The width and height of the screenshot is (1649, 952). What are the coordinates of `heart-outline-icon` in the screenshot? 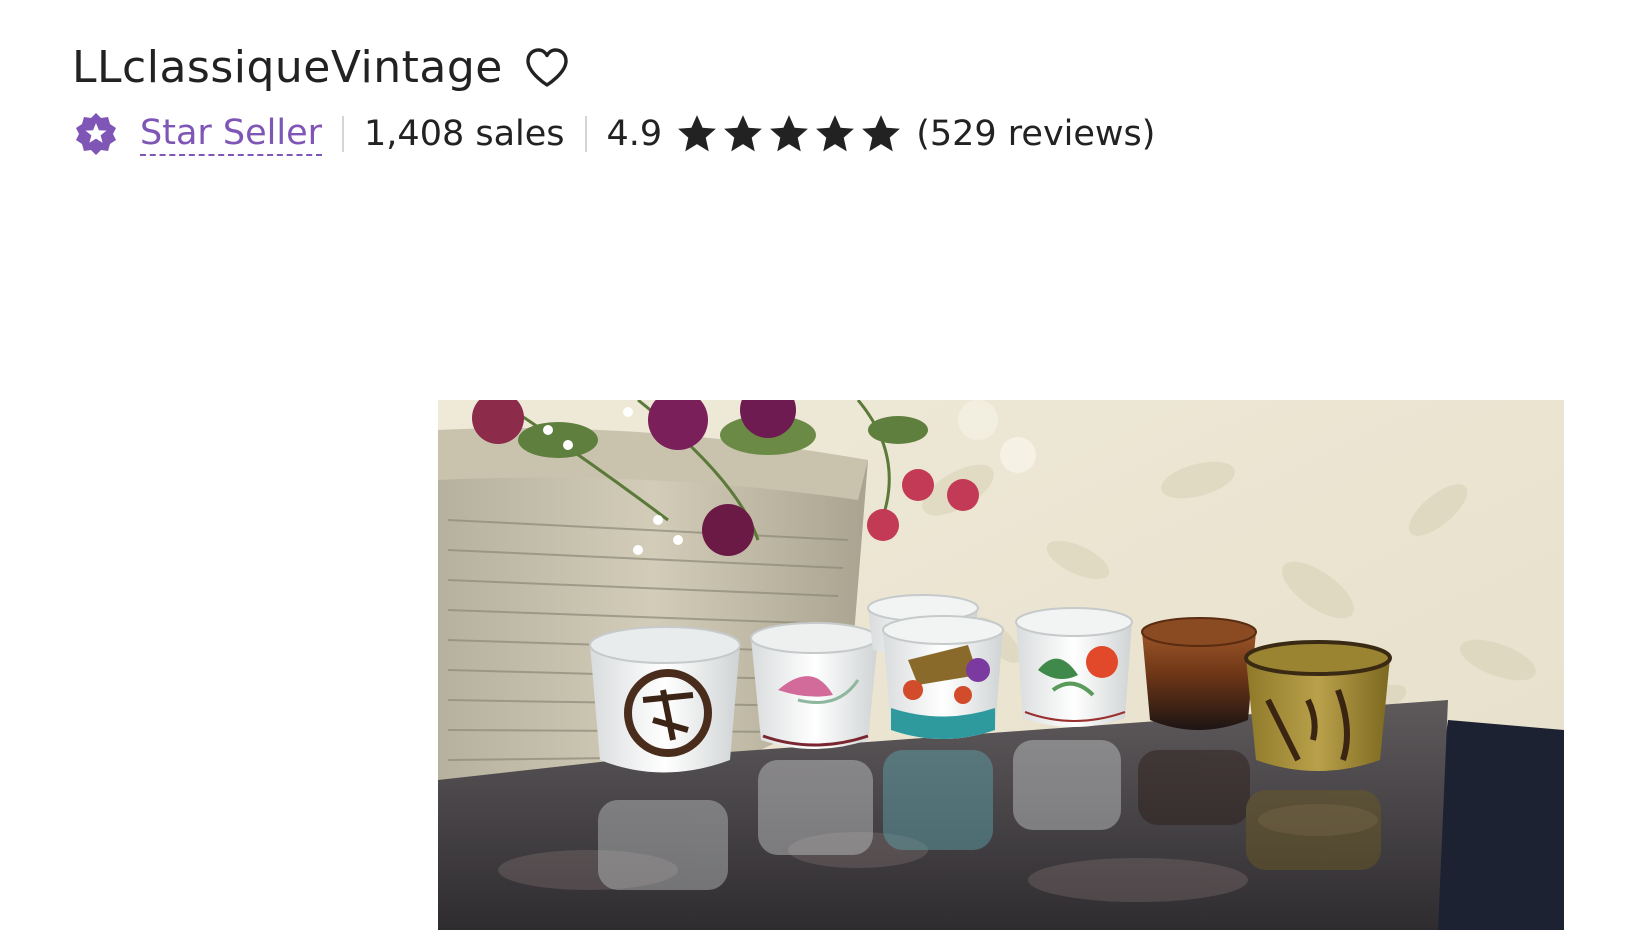 It's located at (547, 67).